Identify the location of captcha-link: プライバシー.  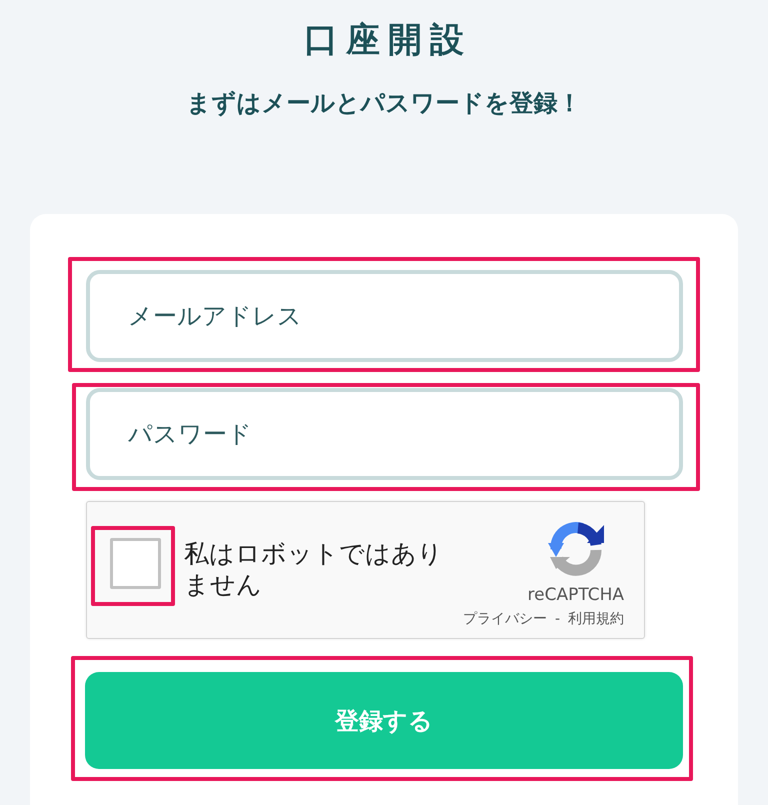
(504, 619).